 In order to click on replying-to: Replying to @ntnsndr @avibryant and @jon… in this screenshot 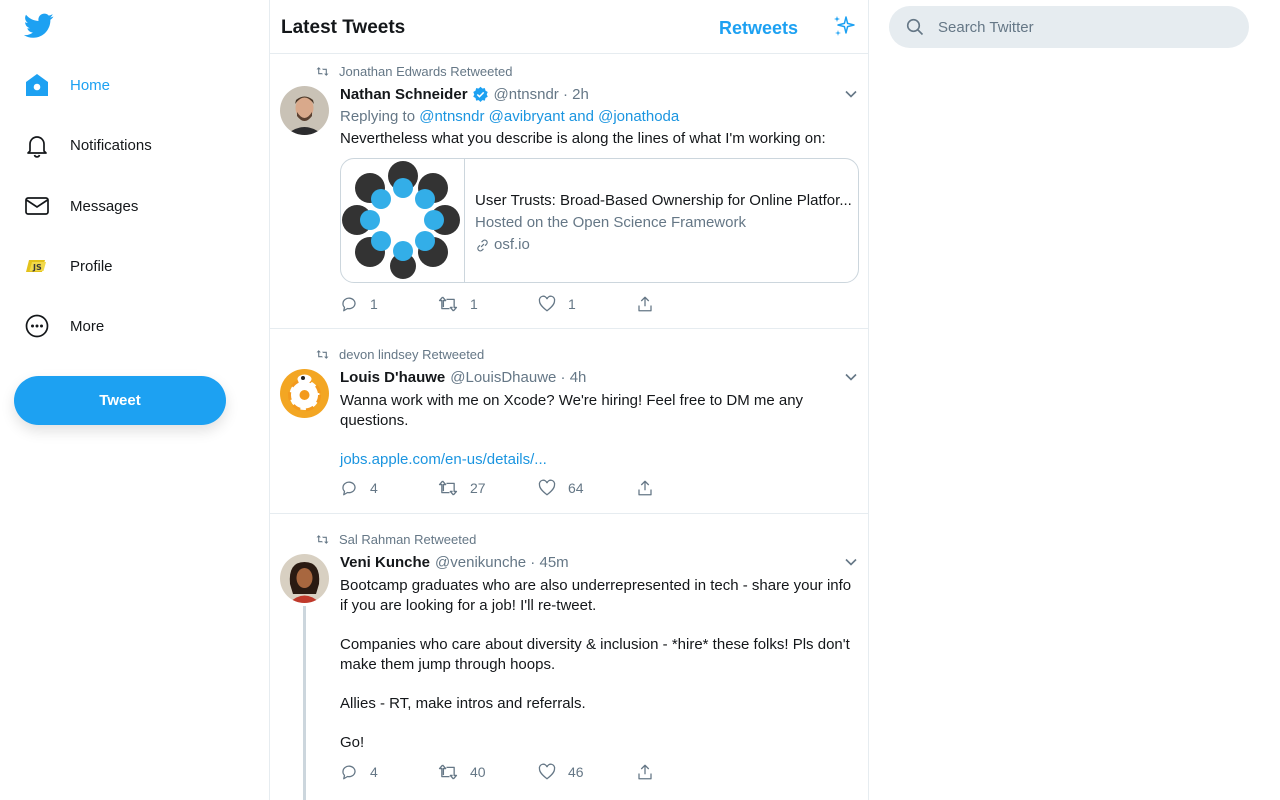, I will do `click(509, 116)`.